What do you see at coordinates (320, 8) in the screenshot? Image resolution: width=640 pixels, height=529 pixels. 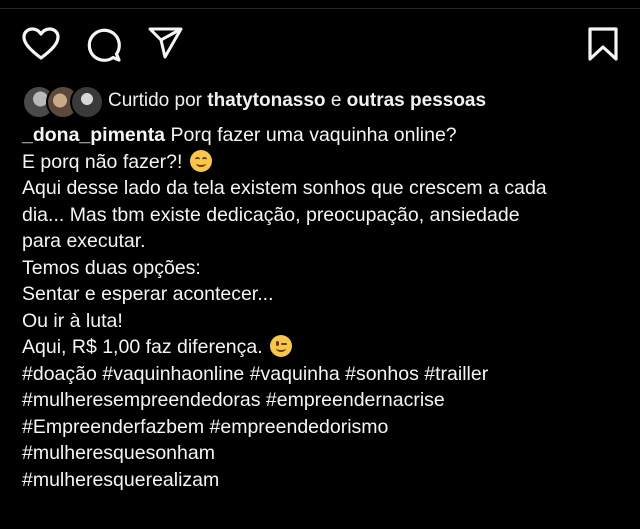 I see `top-divider` at bounding box center [320, 8].